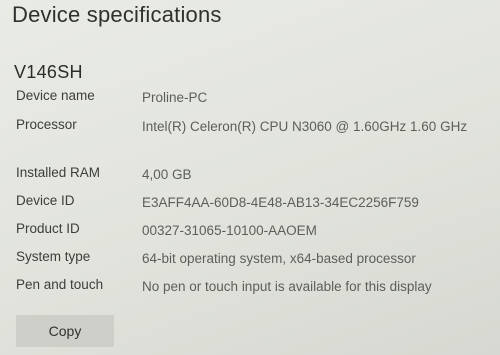 The height and width of the screenshot is (355, 500). Describe the element at coordinates (48, 72) in the screenshot. I see `device-model-heading: V146SH` at that location.